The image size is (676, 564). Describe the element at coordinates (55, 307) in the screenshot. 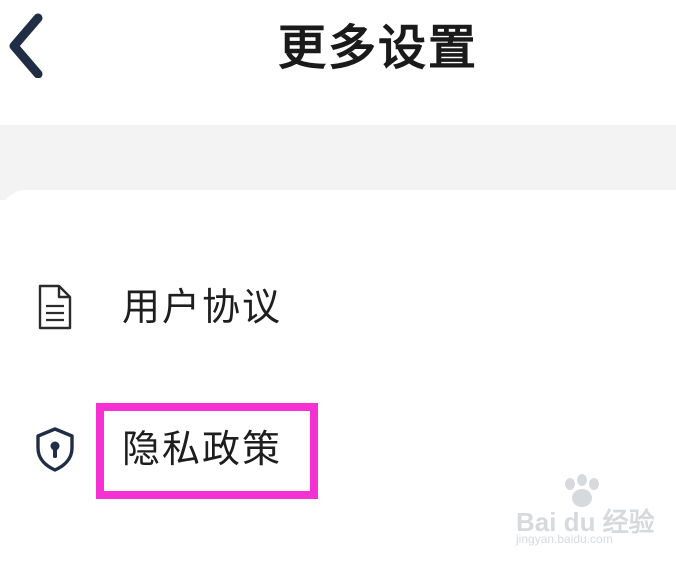

I see `document-icon` at that location.